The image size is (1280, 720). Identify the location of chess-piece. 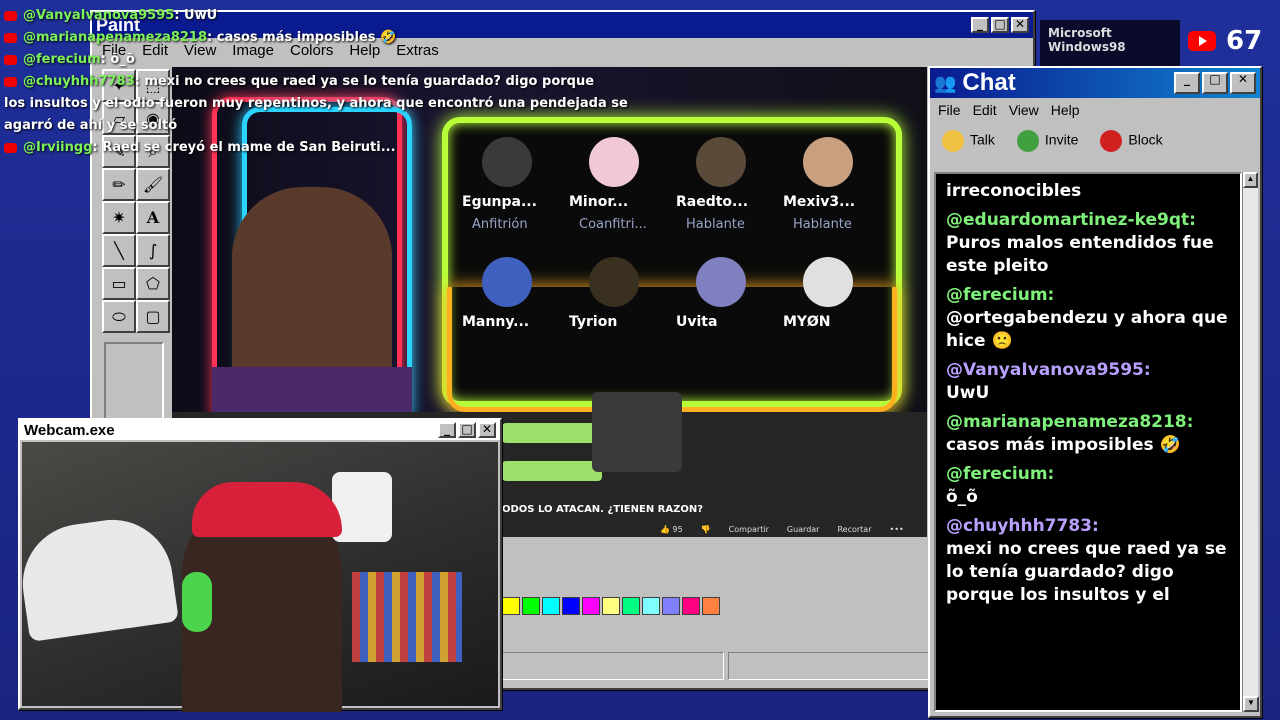
(637, 432).